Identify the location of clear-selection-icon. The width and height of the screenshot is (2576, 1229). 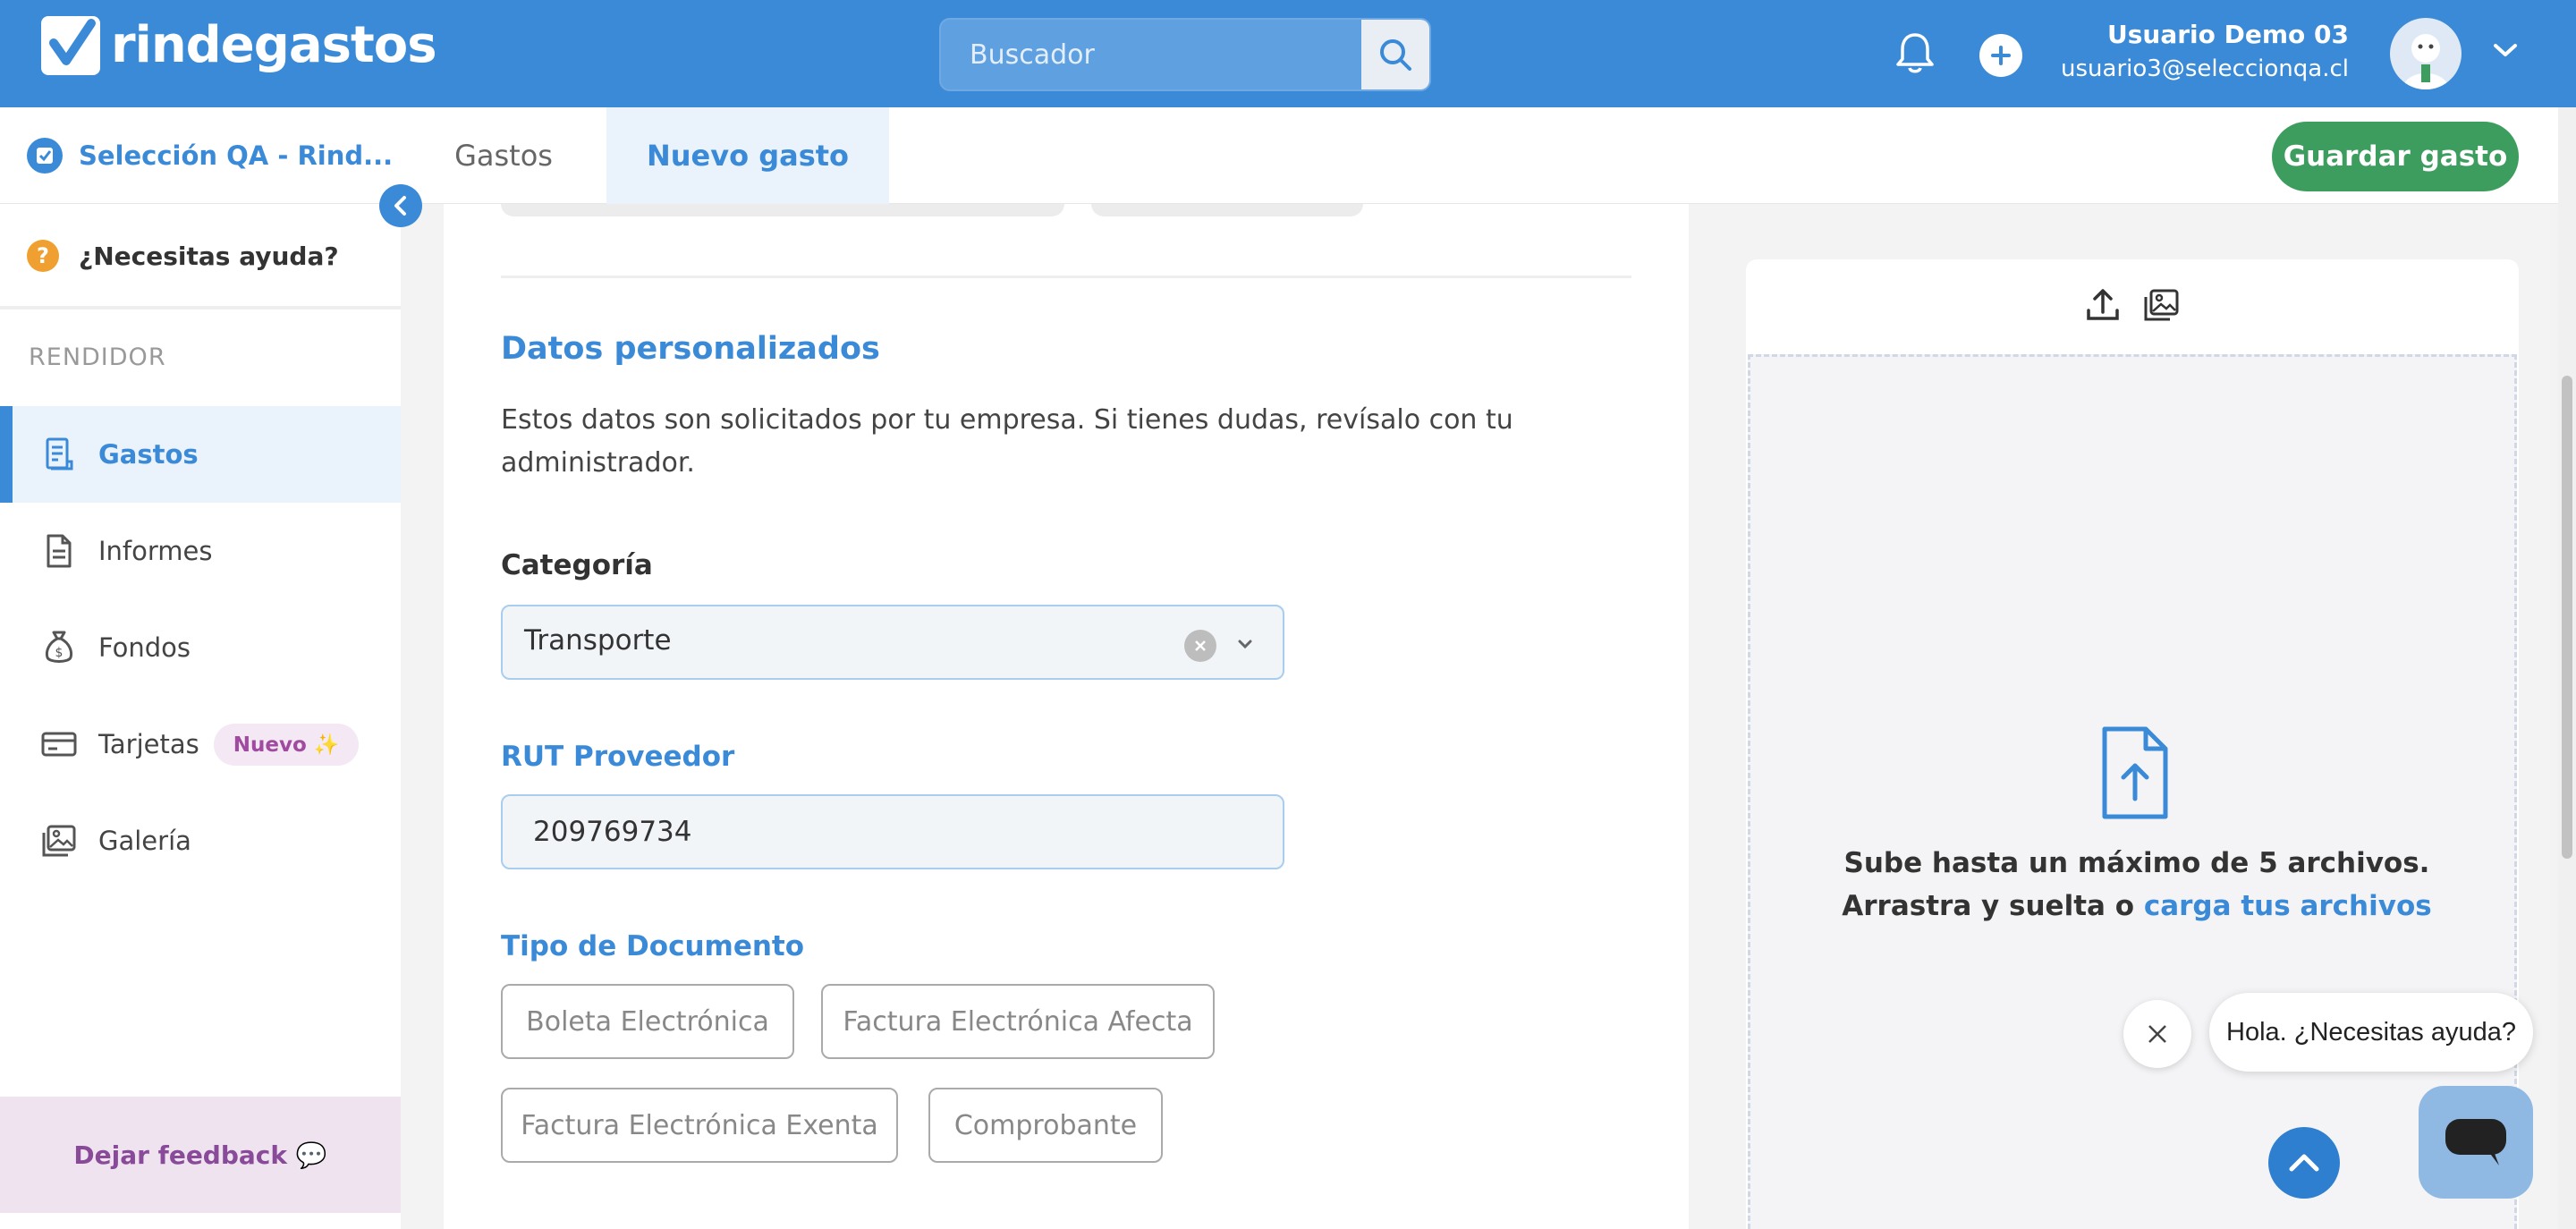
(1200, 646).